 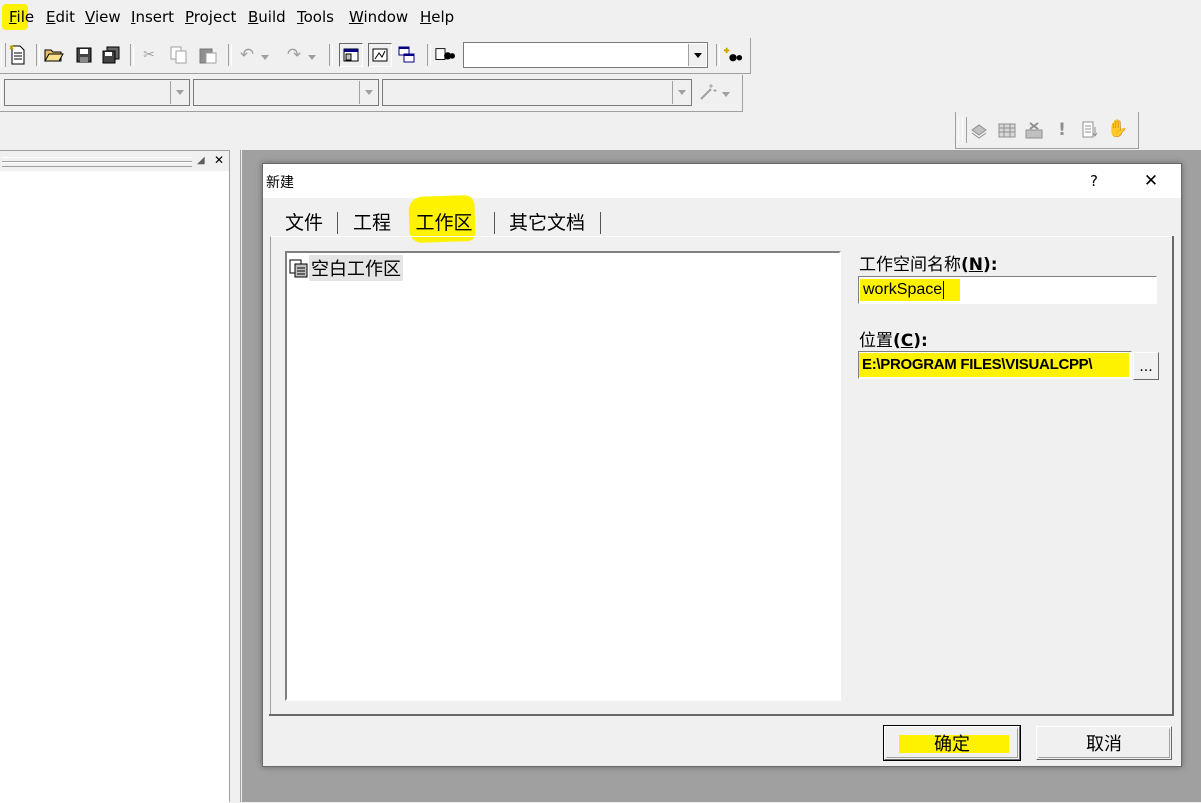 What do you see at coordinates (1090, 130) in the screenshot?
I see `go-icon` at bounding box center [1090, 130].